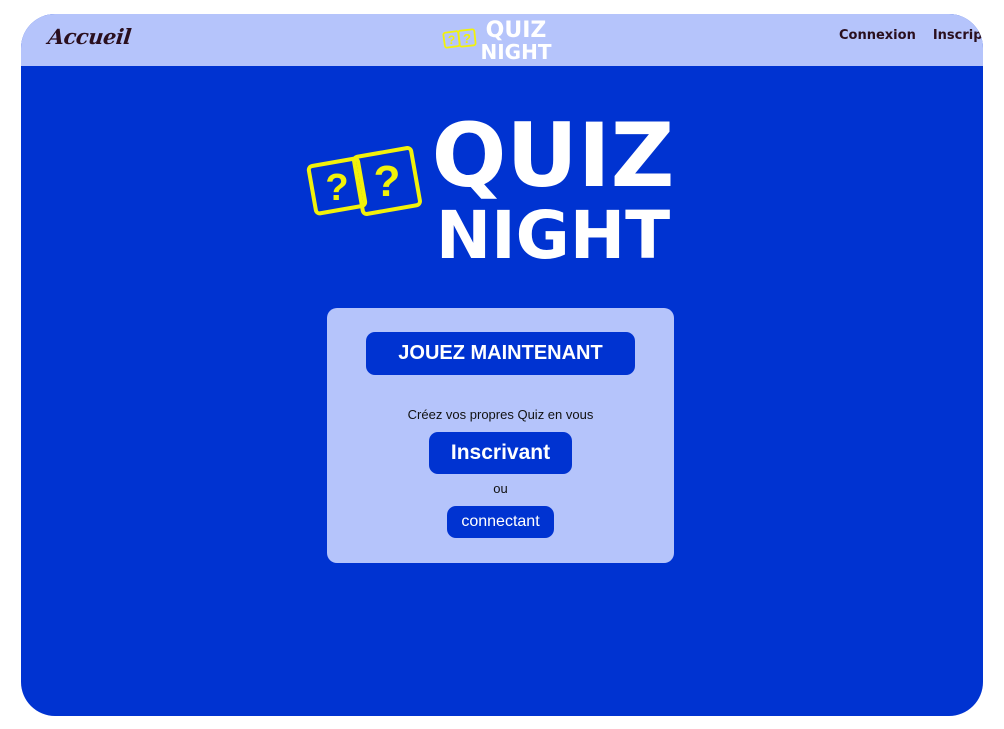  What do you see at coordinates (500, 353) in the screenshot?
I see `play-now-button: JOUEZ MAINTENANT` at bounding box center [500, 353].